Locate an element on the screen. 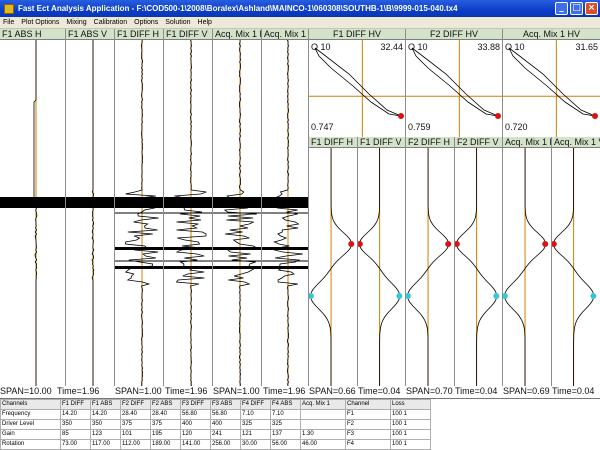 This screenshot has height=450, width=600. table-cell: 137 is located at coordinates (285, 434).